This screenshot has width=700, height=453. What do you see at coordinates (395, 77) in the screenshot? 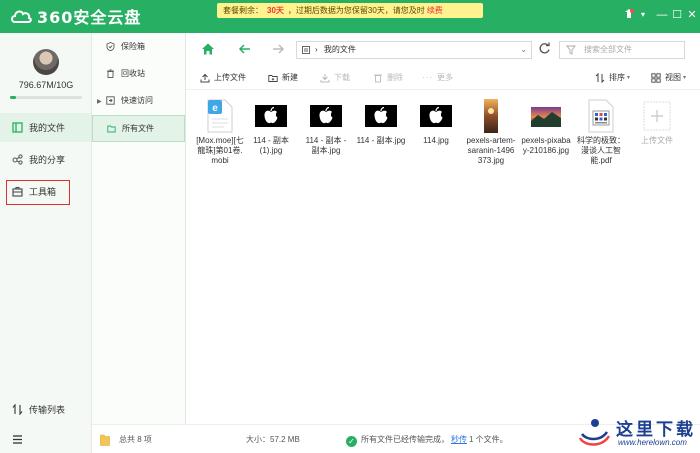
I see `delete-label: 删除` at bounding box center [395, 77].